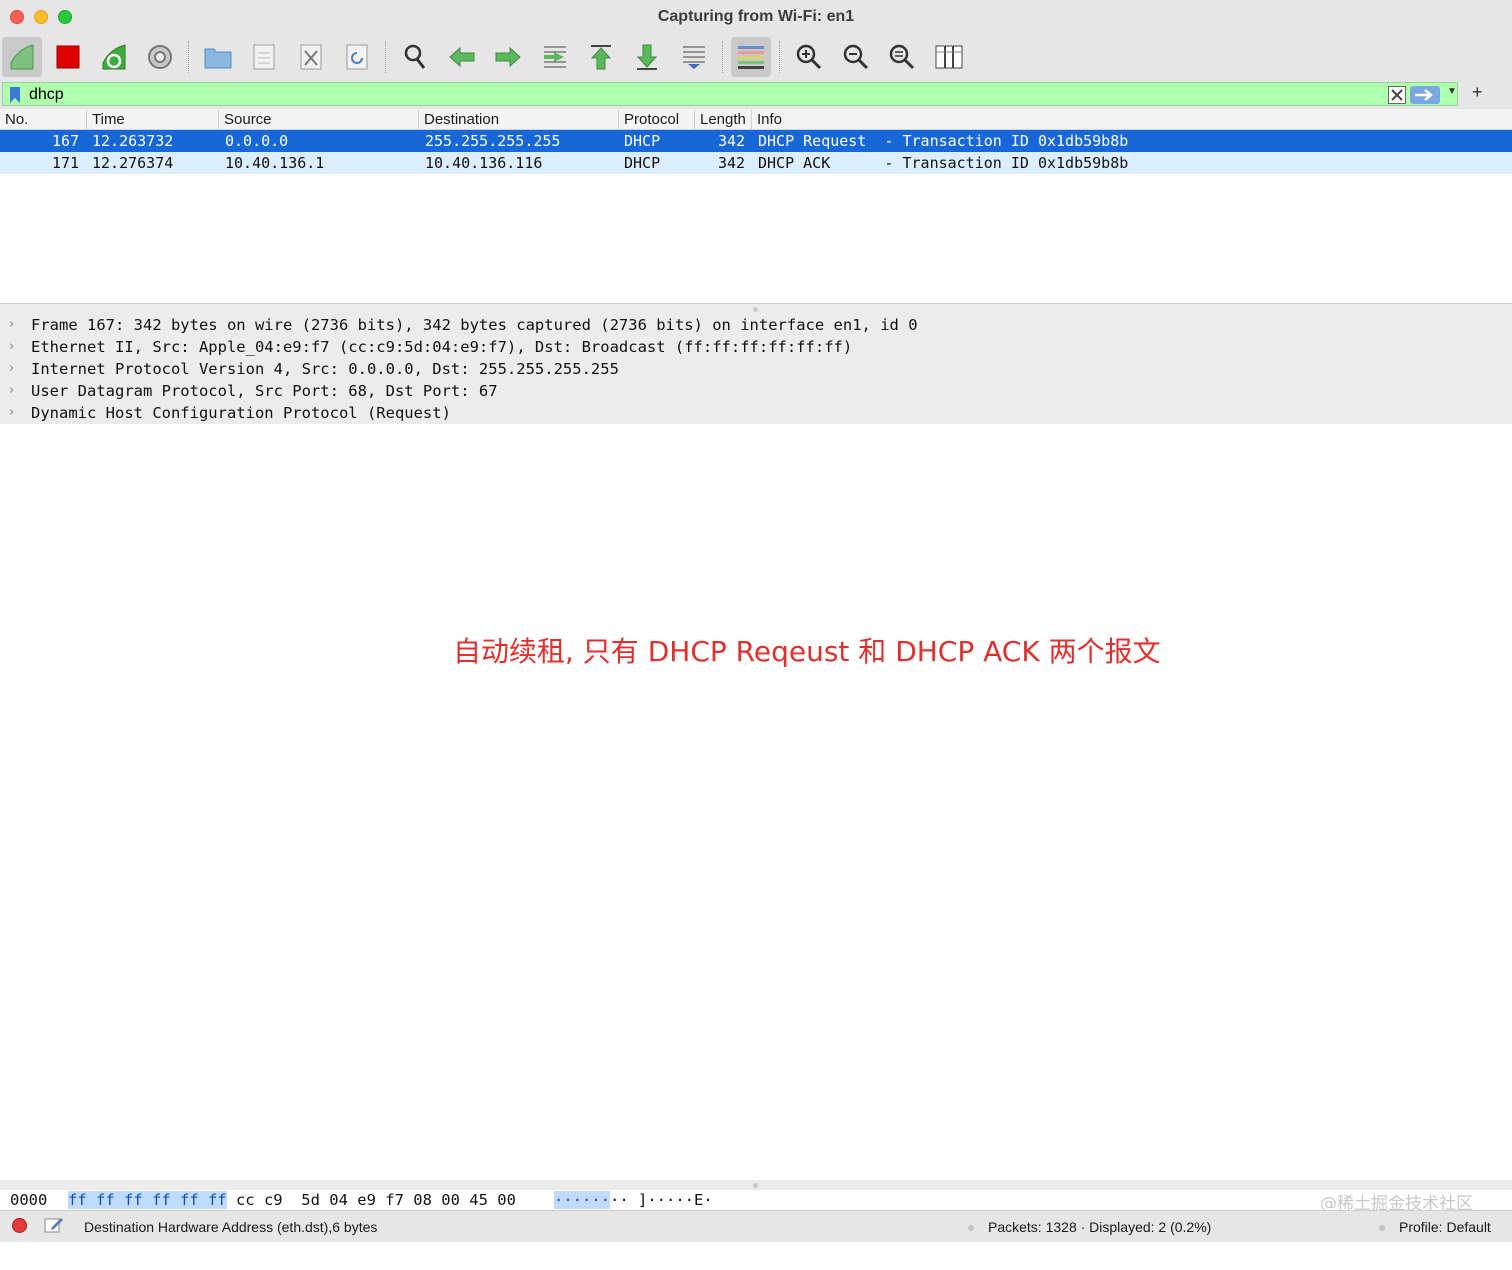  Describe the element at coordinates (66, 163) in the screenshot. I see `packet-no: 171` at that location.